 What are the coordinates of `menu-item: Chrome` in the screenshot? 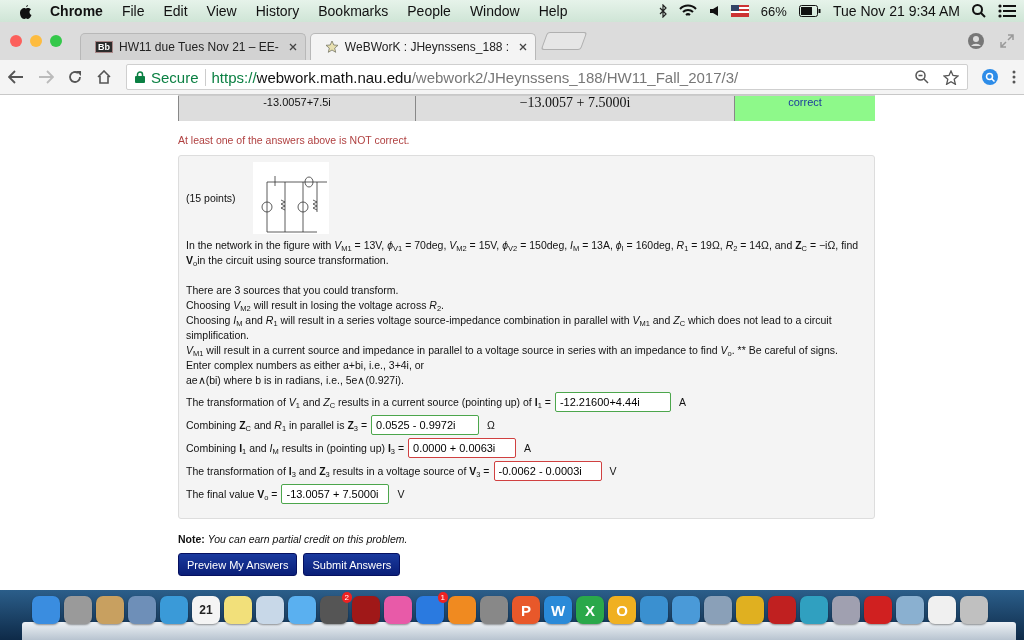 It's located at (76, 11).